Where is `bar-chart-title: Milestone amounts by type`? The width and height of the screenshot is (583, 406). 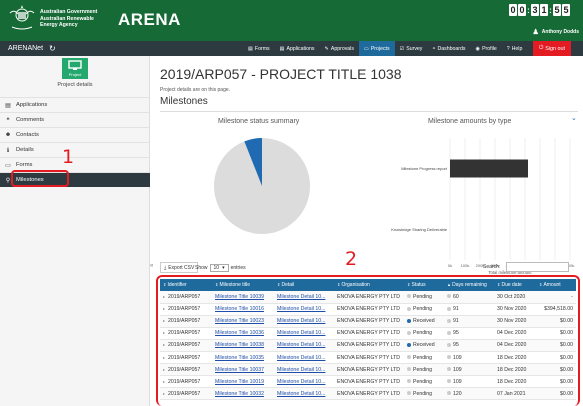
bar-chart-title: Milestone amounts by type is located at coordinates (470, 121).